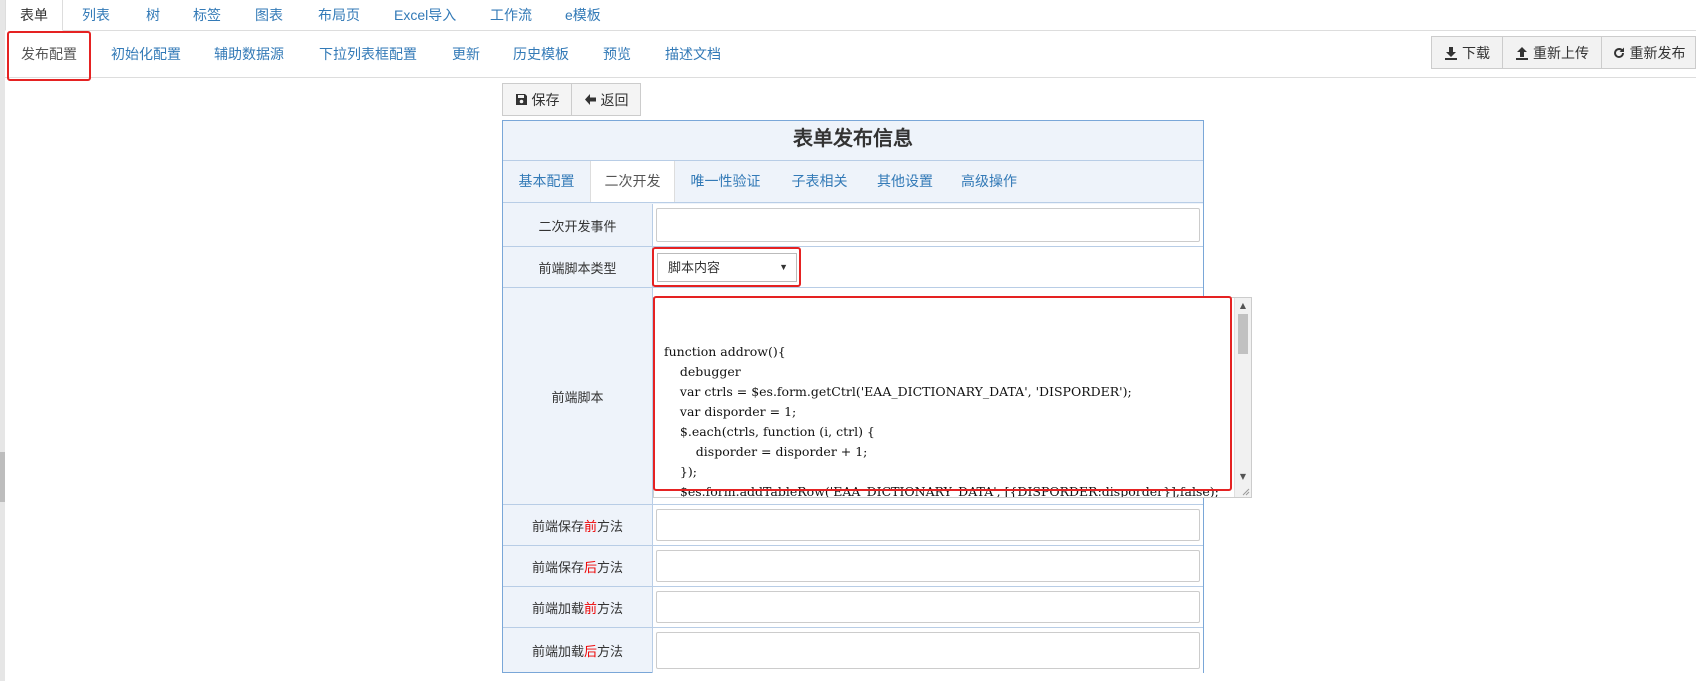 Image resolution: width=1696 pixels, height=681 pixels. Describe the element at coordinates (96, 15) in the screenshot. I see `top-tab-list: 列表` at that location.